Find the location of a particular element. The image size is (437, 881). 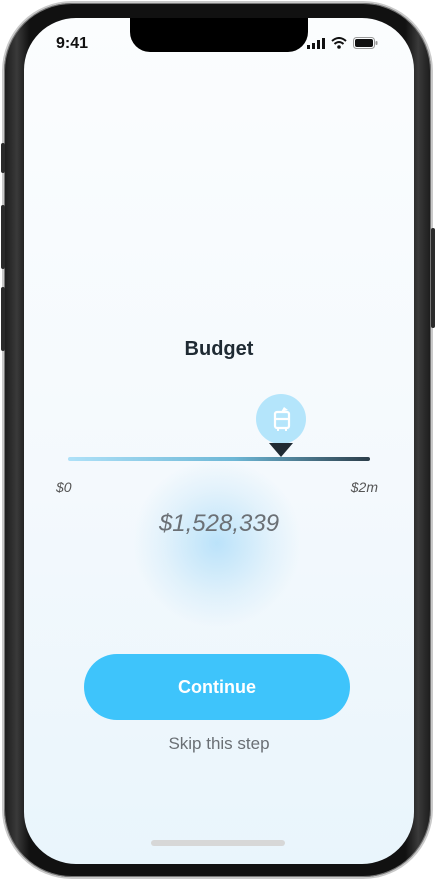

fridge-icon is located at coordinates (282, 419).